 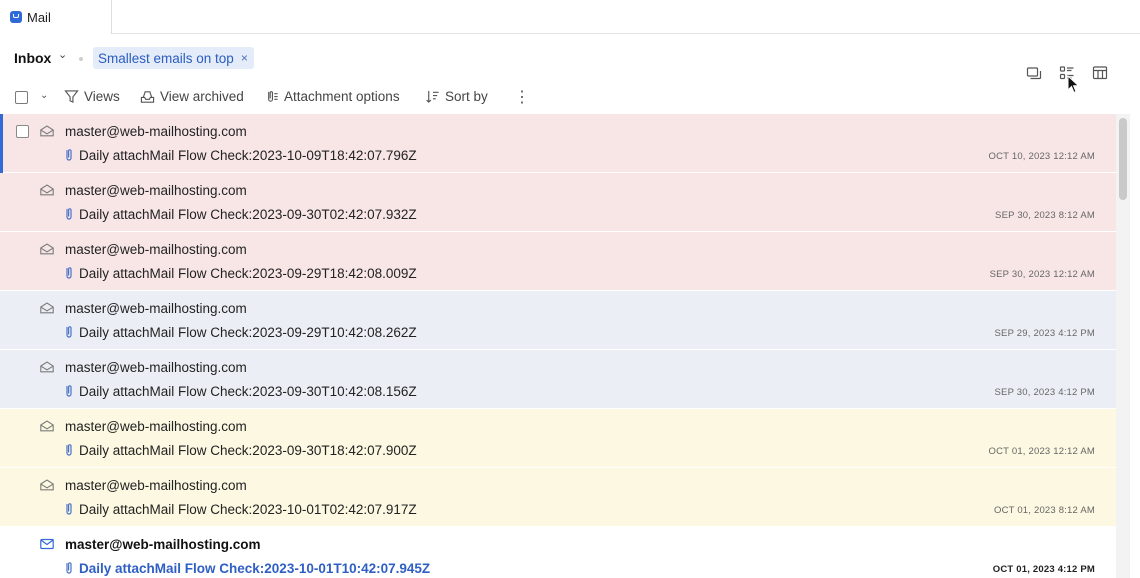 I want to click on email-date: OCT 01, 2023 12:12 AM, so click(x=1041, y=451).